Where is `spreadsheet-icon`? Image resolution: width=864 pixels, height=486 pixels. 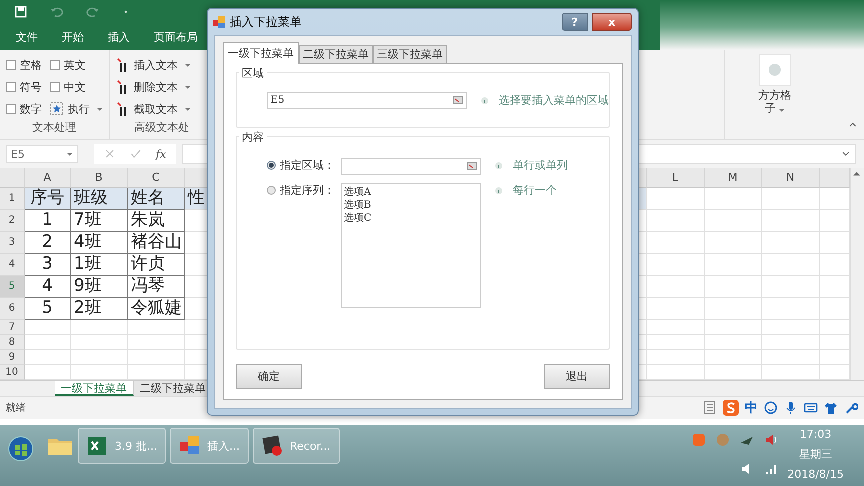
spreadsheet-icon is located at coordinates (98, 446).